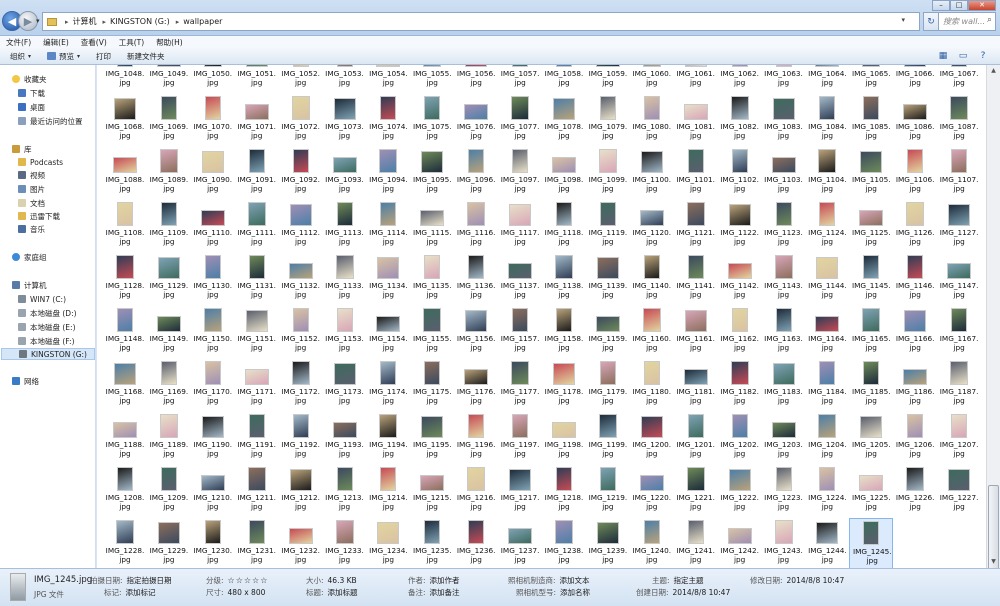 This screenshot has height=606, width=1000. I want to click on camera-maker-field: 照相机制造商: 添加文本, so click(549, 580).